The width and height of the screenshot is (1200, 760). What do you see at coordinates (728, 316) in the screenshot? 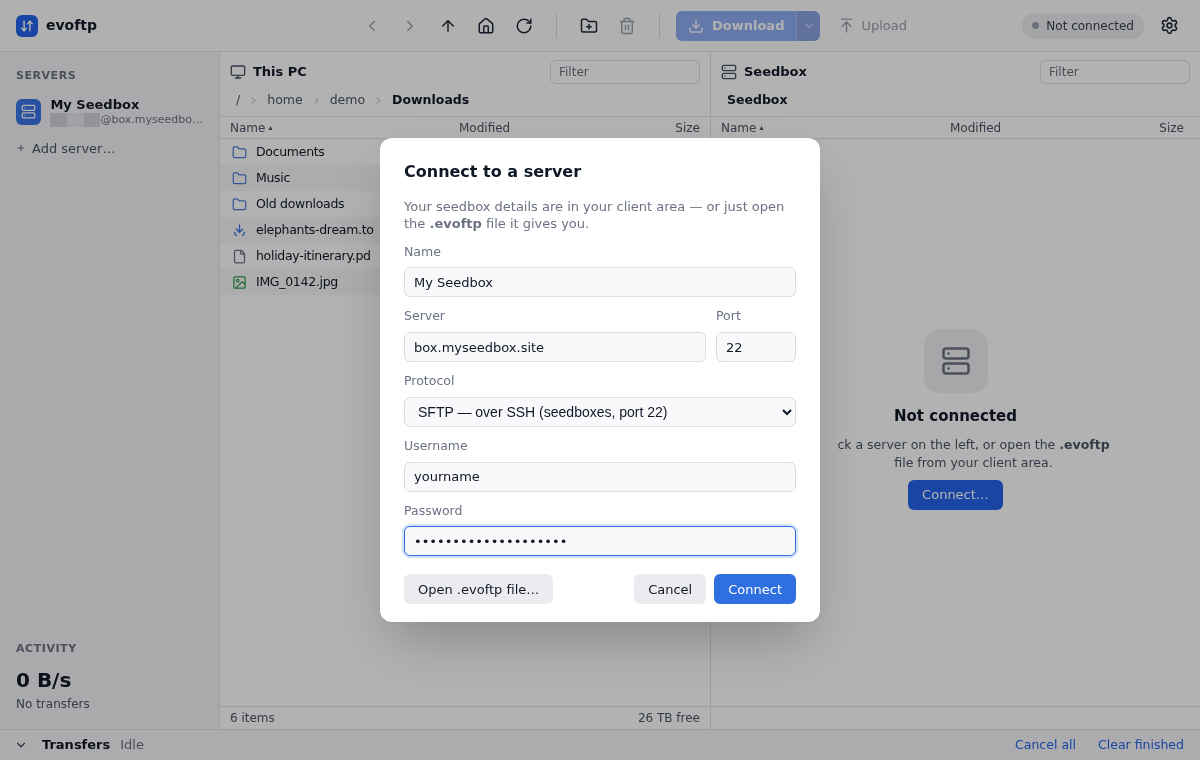
I see `field-label: Port` at bounding box center [728, 316].